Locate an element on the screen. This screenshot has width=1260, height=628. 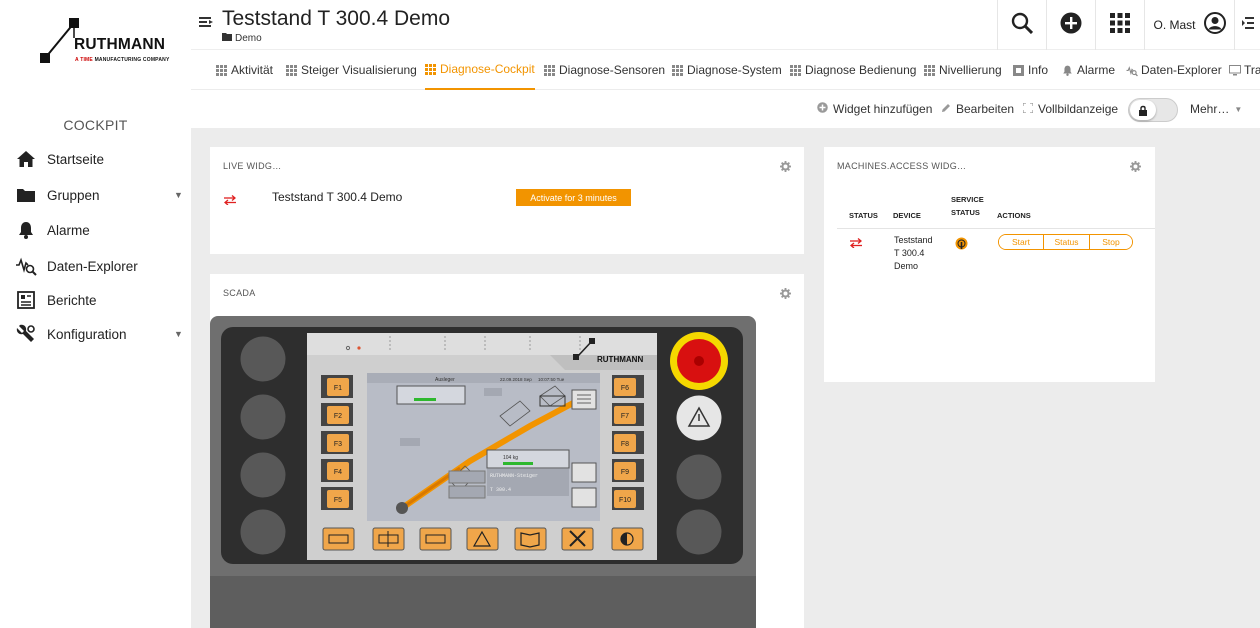
fullscreen-button: Vollbildanzeige is located at coordinates (1070, 109).